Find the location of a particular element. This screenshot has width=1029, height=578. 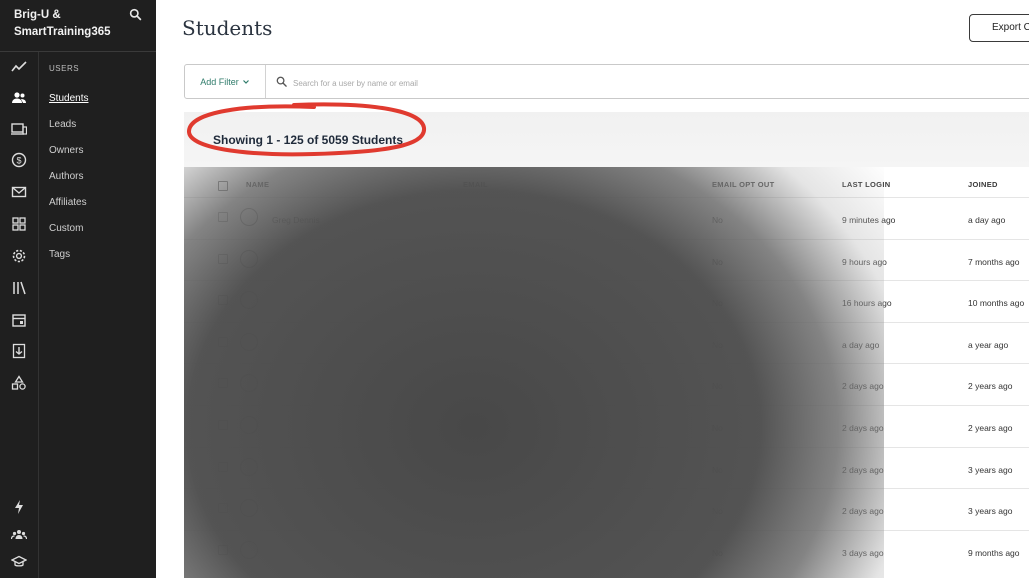

chevron-down-icon is located at coordinates (245, 81).